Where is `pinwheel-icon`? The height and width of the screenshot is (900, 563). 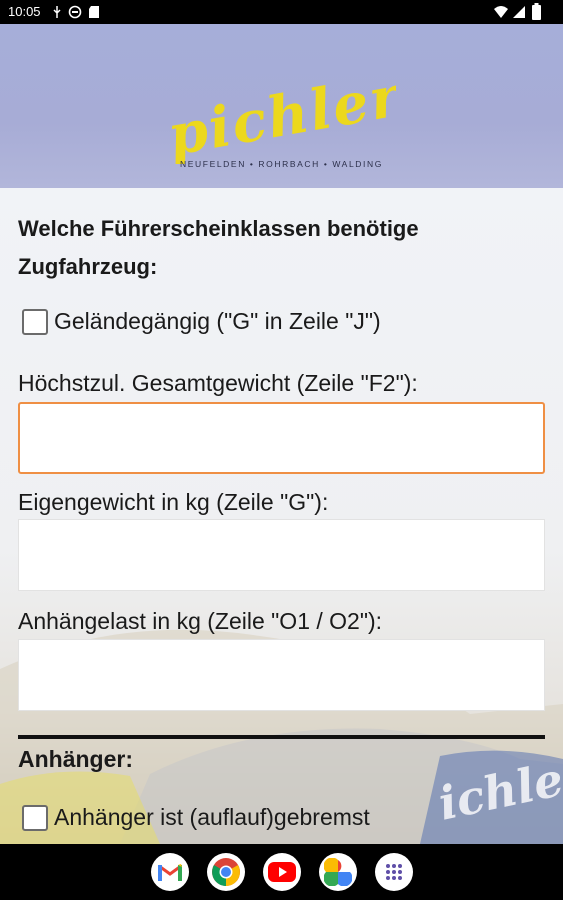
pinwheel-icon is located at coordinates (338, 872).